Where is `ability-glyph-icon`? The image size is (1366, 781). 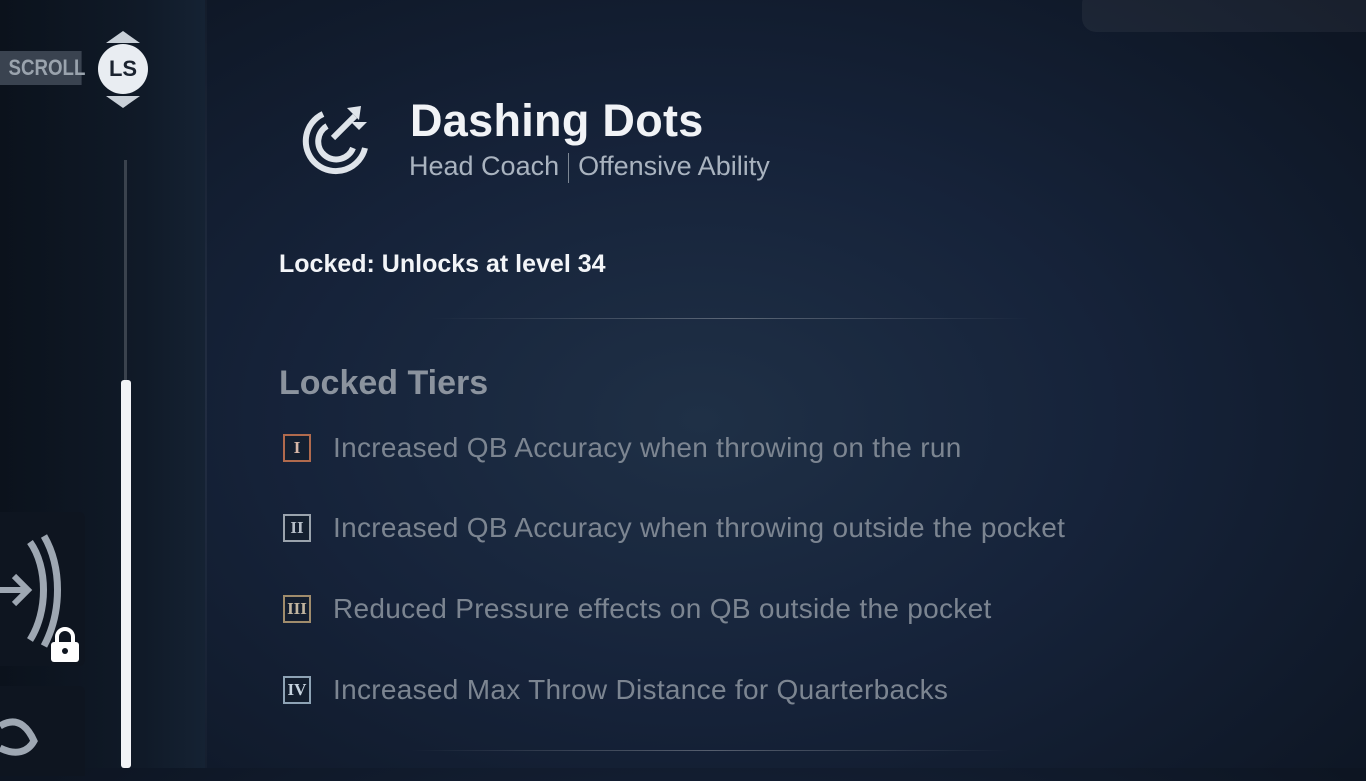 ability-glyph-icon is located at coordinates (19, 737).